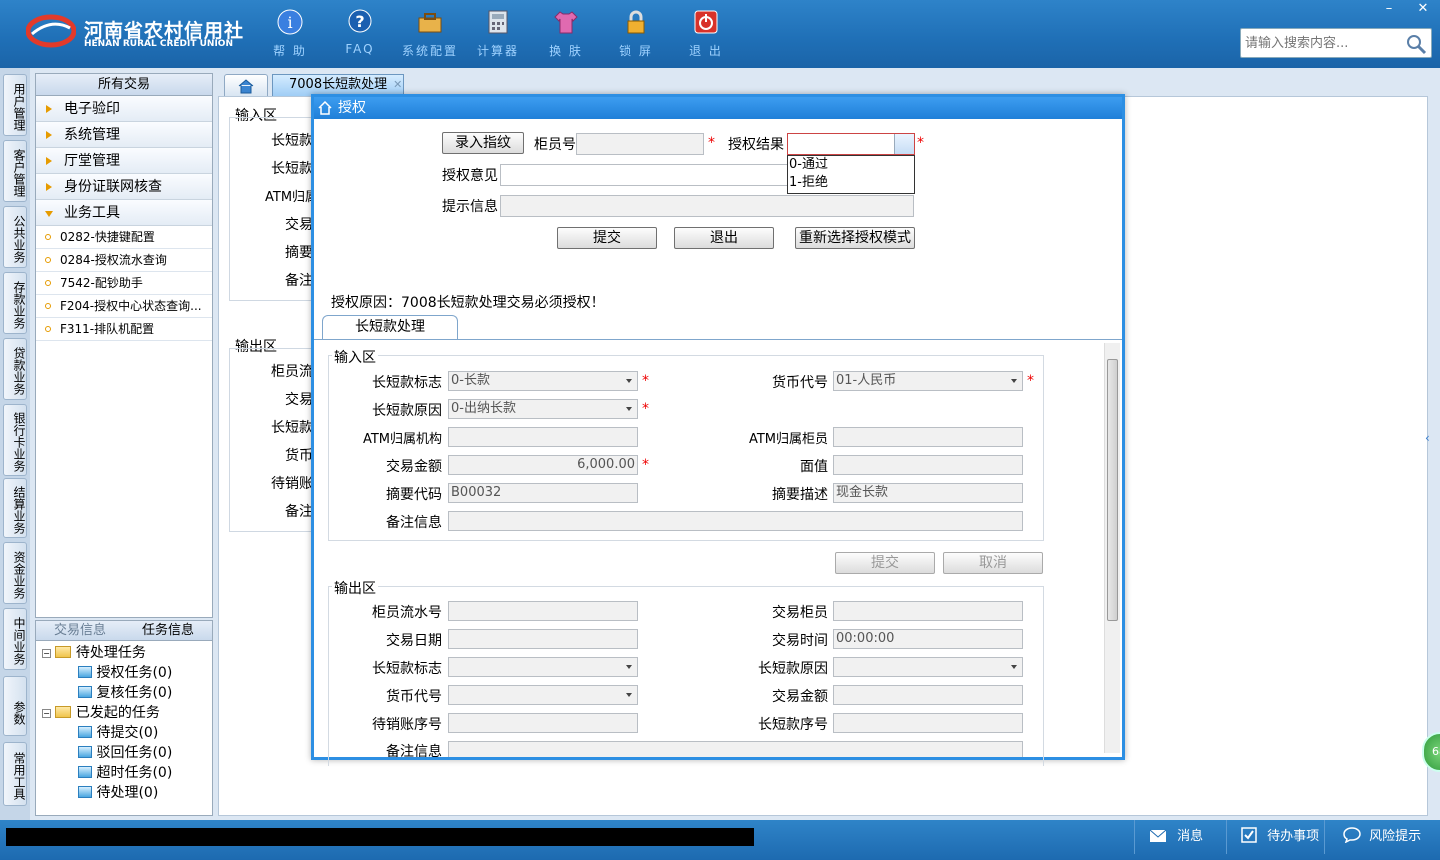 Image resolution: width=1440 pixels, height=860 pixels. I want to click on out-date-label: 交易日期, so click(414, 641).